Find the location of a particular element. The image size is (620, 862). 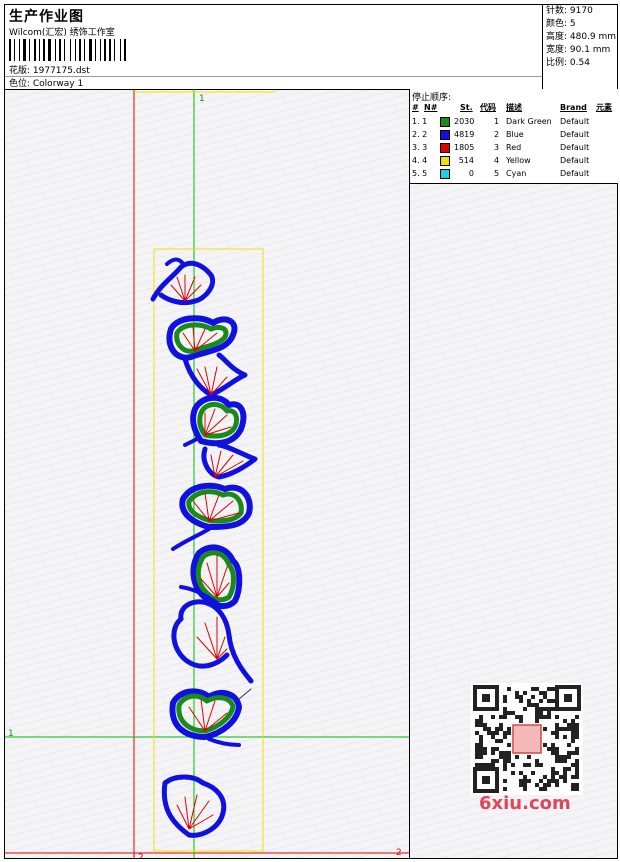

legend-code: 3 is located at coordinates (497, 147).